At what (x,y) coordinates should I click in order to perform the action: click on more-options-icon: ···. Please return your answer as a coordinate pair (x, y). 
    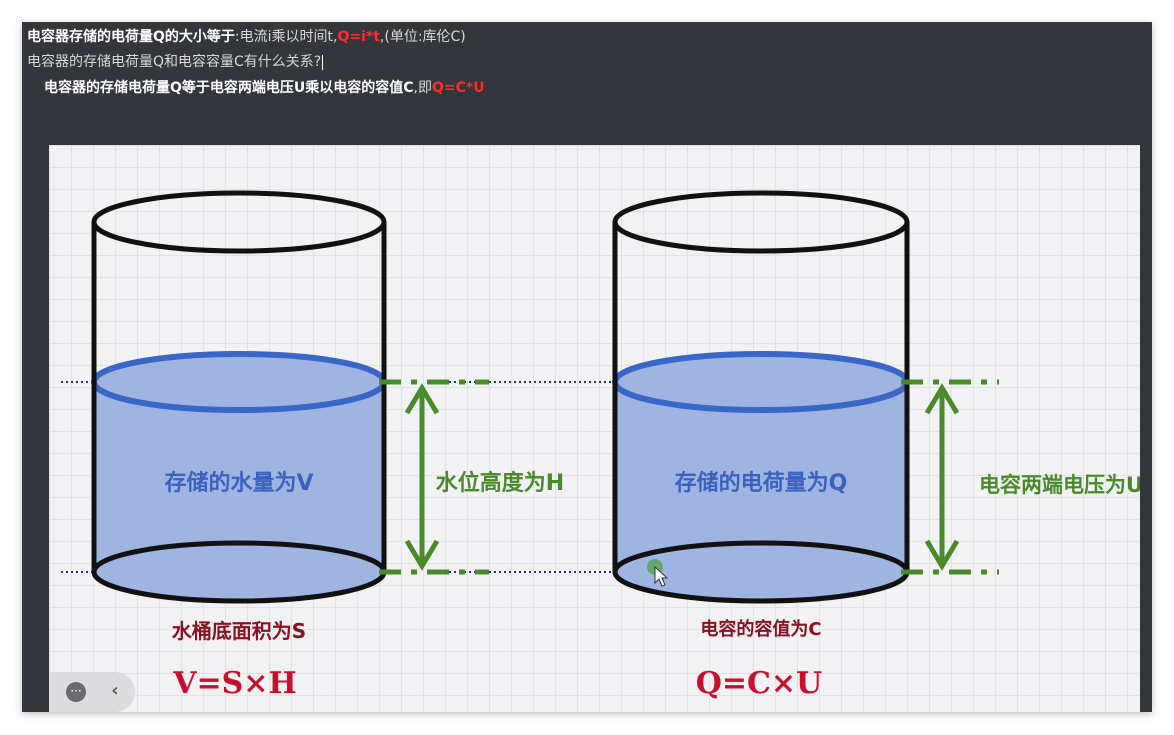
    Looking at the image, I should click on (76, 692).